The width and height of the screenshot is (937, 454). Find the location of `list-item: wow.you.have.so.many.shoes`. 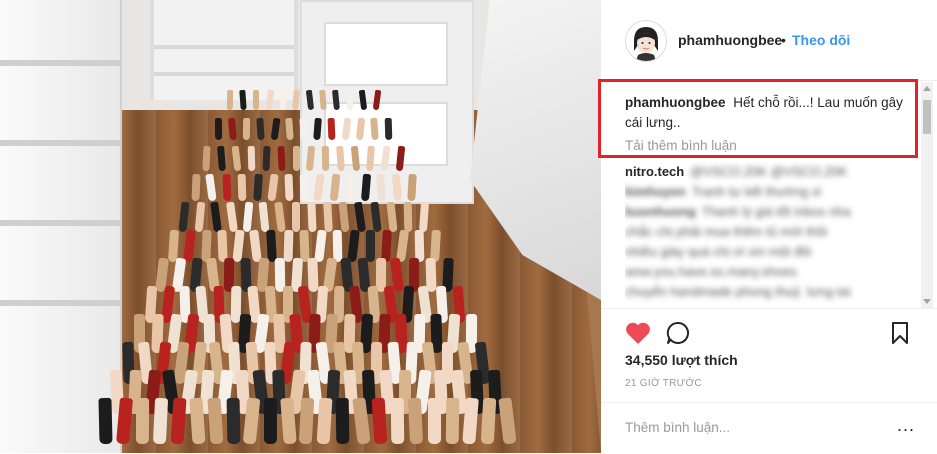

list-item: wow.you.have.so.many.shoes is located at coordinates (770, 272).